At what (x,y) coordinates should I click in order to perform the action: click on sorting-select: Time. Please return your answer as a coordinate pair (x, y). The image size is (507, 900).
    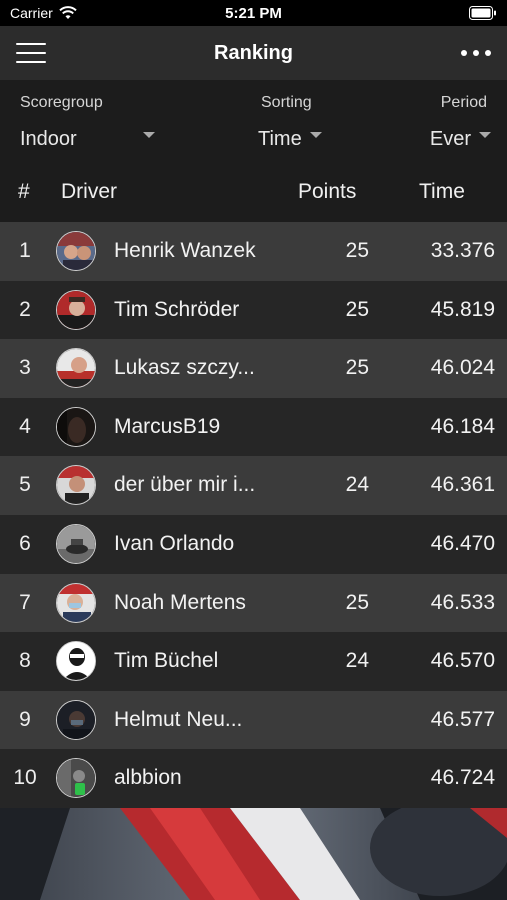
    Looking at the image, I should click on (290, 139).